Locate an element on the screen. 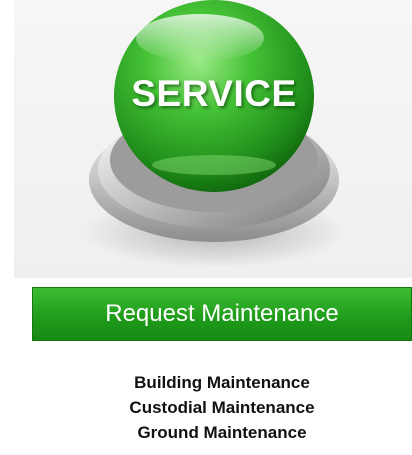 The width and height of the screenshot is (412, 455). request-maintenance-button: Request Maintenance is located at coordinates (222, 314).